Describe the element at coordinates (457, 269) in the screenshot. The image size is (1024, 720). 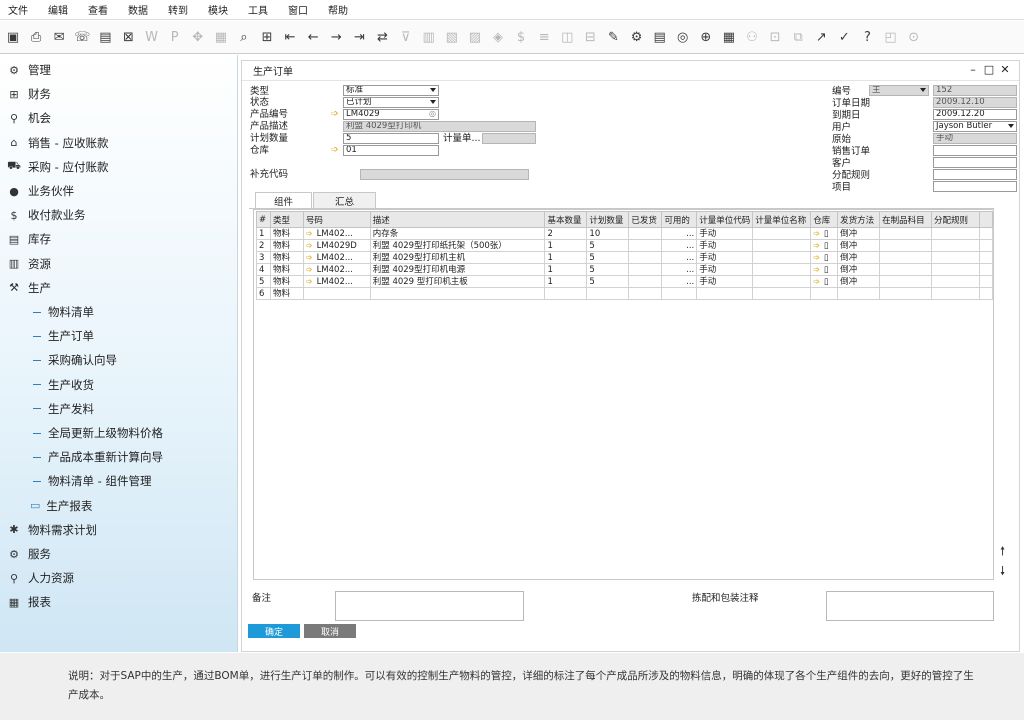
I see `desc-cell: 利盟 4029型打印机电源` at that location.